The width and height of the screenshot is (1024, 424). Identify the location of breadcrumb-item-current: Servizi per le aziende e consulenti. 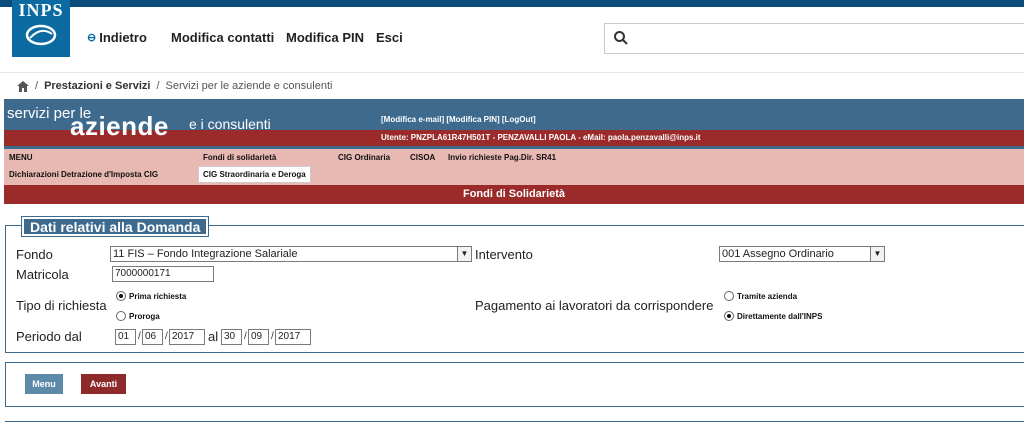
(249, 86).